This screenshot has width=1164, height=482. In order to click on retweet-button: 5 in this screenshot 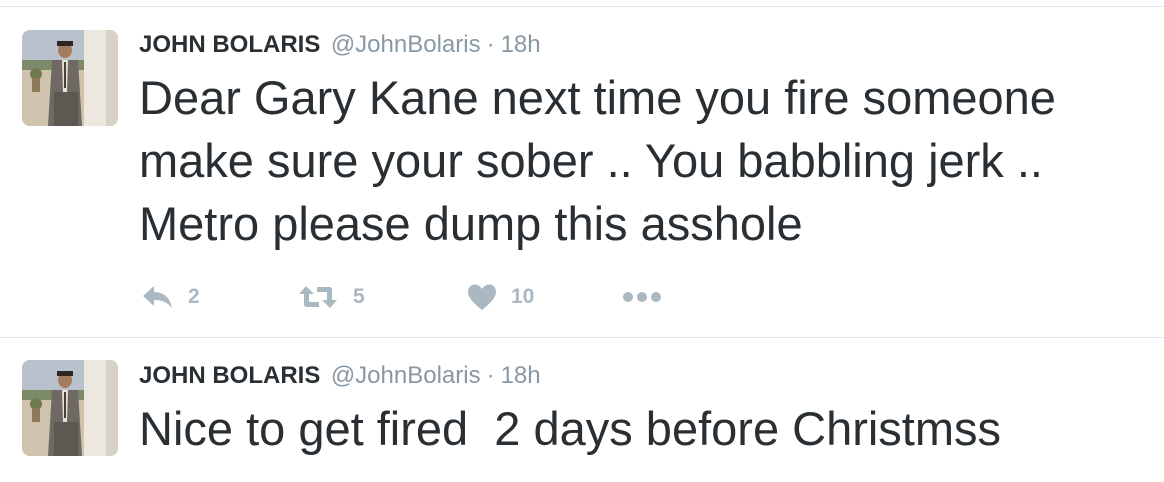, I will do `click(331, 297)`.